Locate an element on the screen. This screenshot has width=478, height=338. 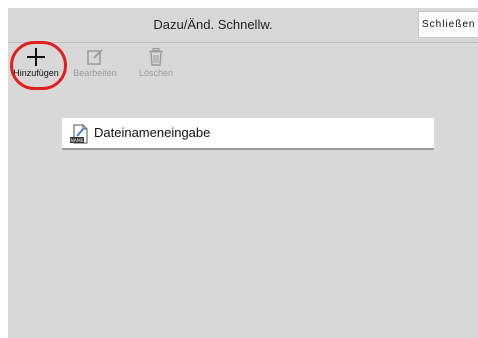
trash-icon is located at coordinates (156, 56).